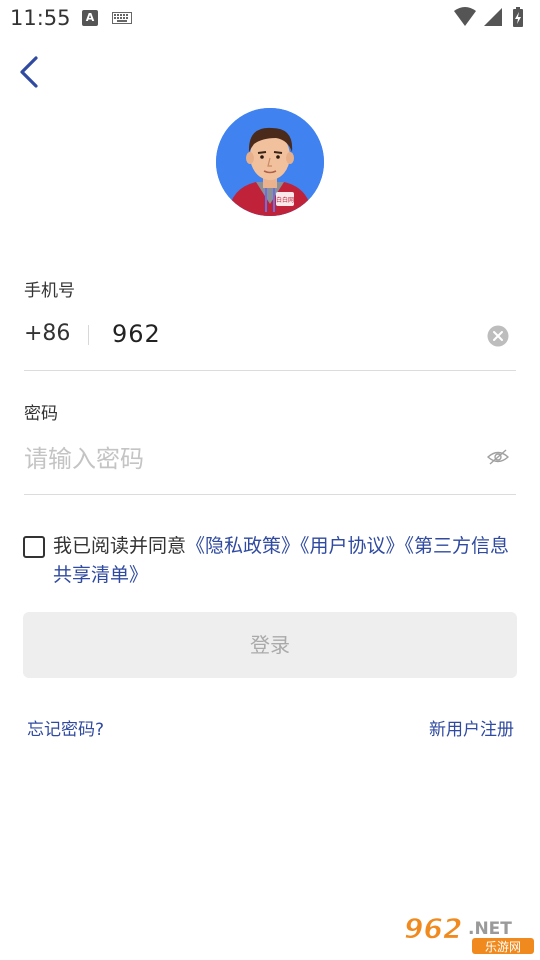 Image resolution: width=540 pixels, height=960 pixels. I want to click on divider, so click(88, 335).